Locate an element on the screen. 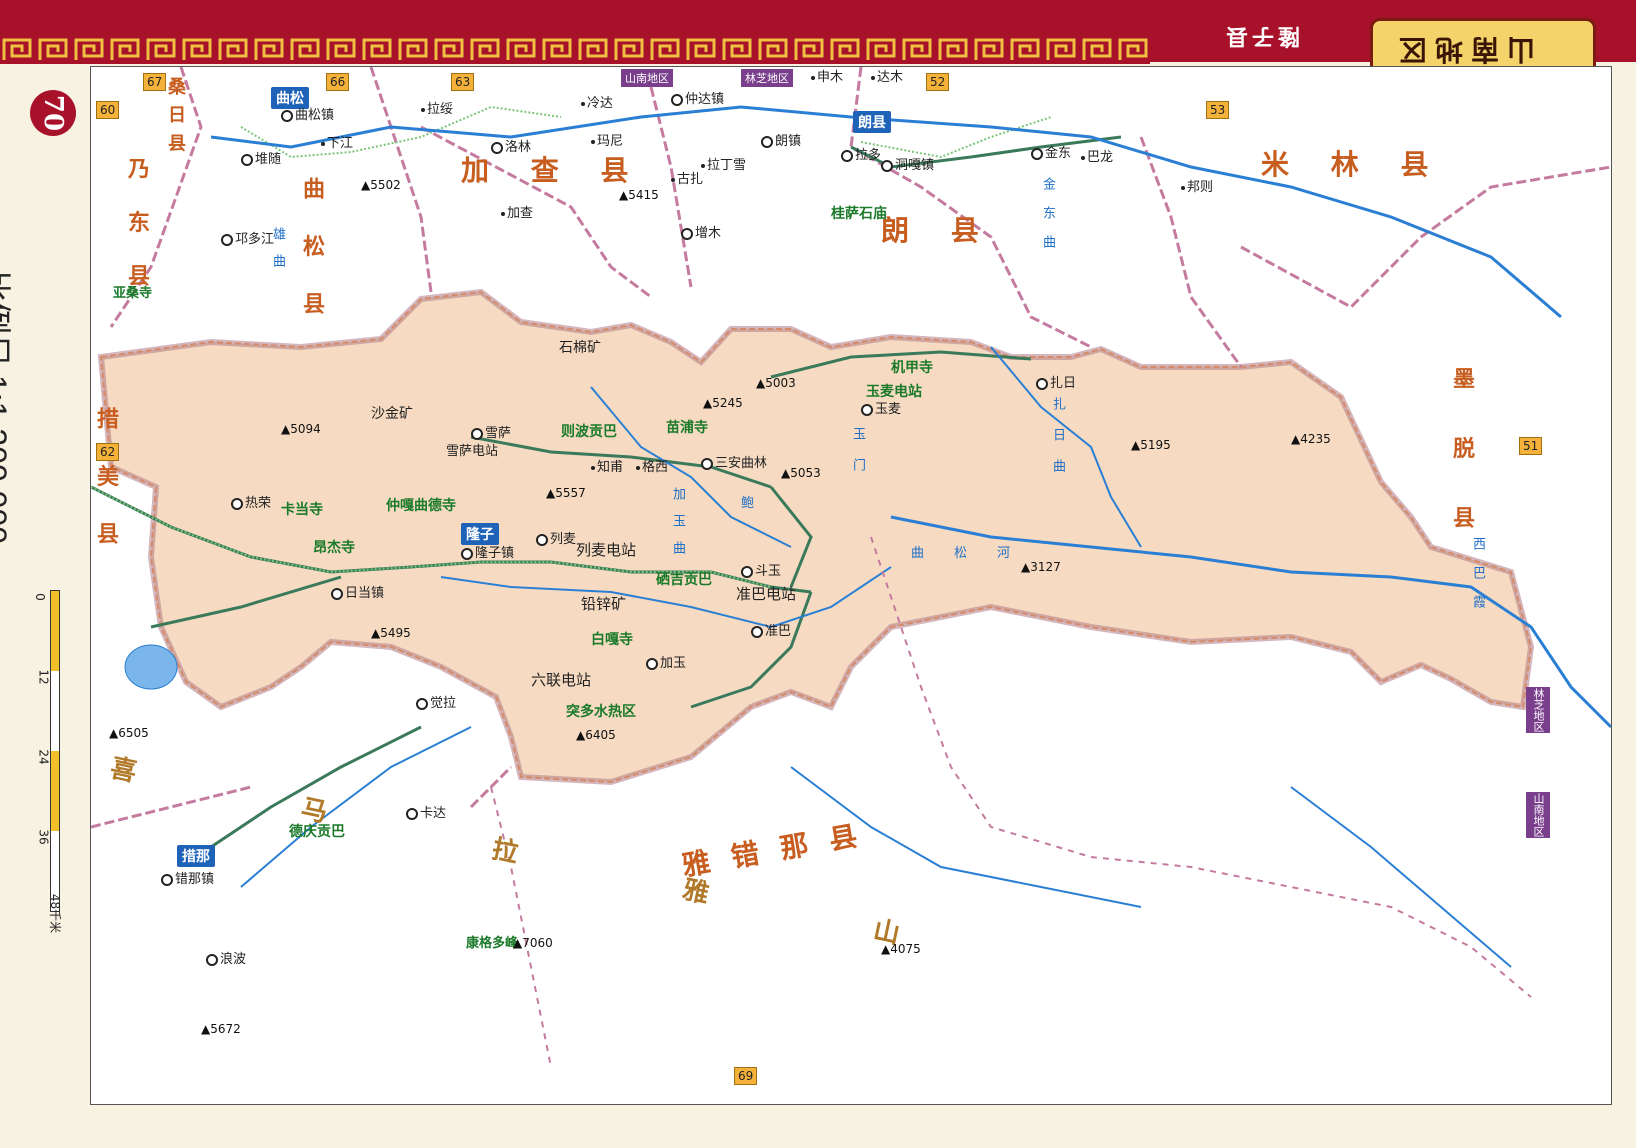 Image resolution: width=1636 pixels, height=1148 pixels. landmark-tuduo-hotspring: 突多水热区 is located at coordinates (601, 712).